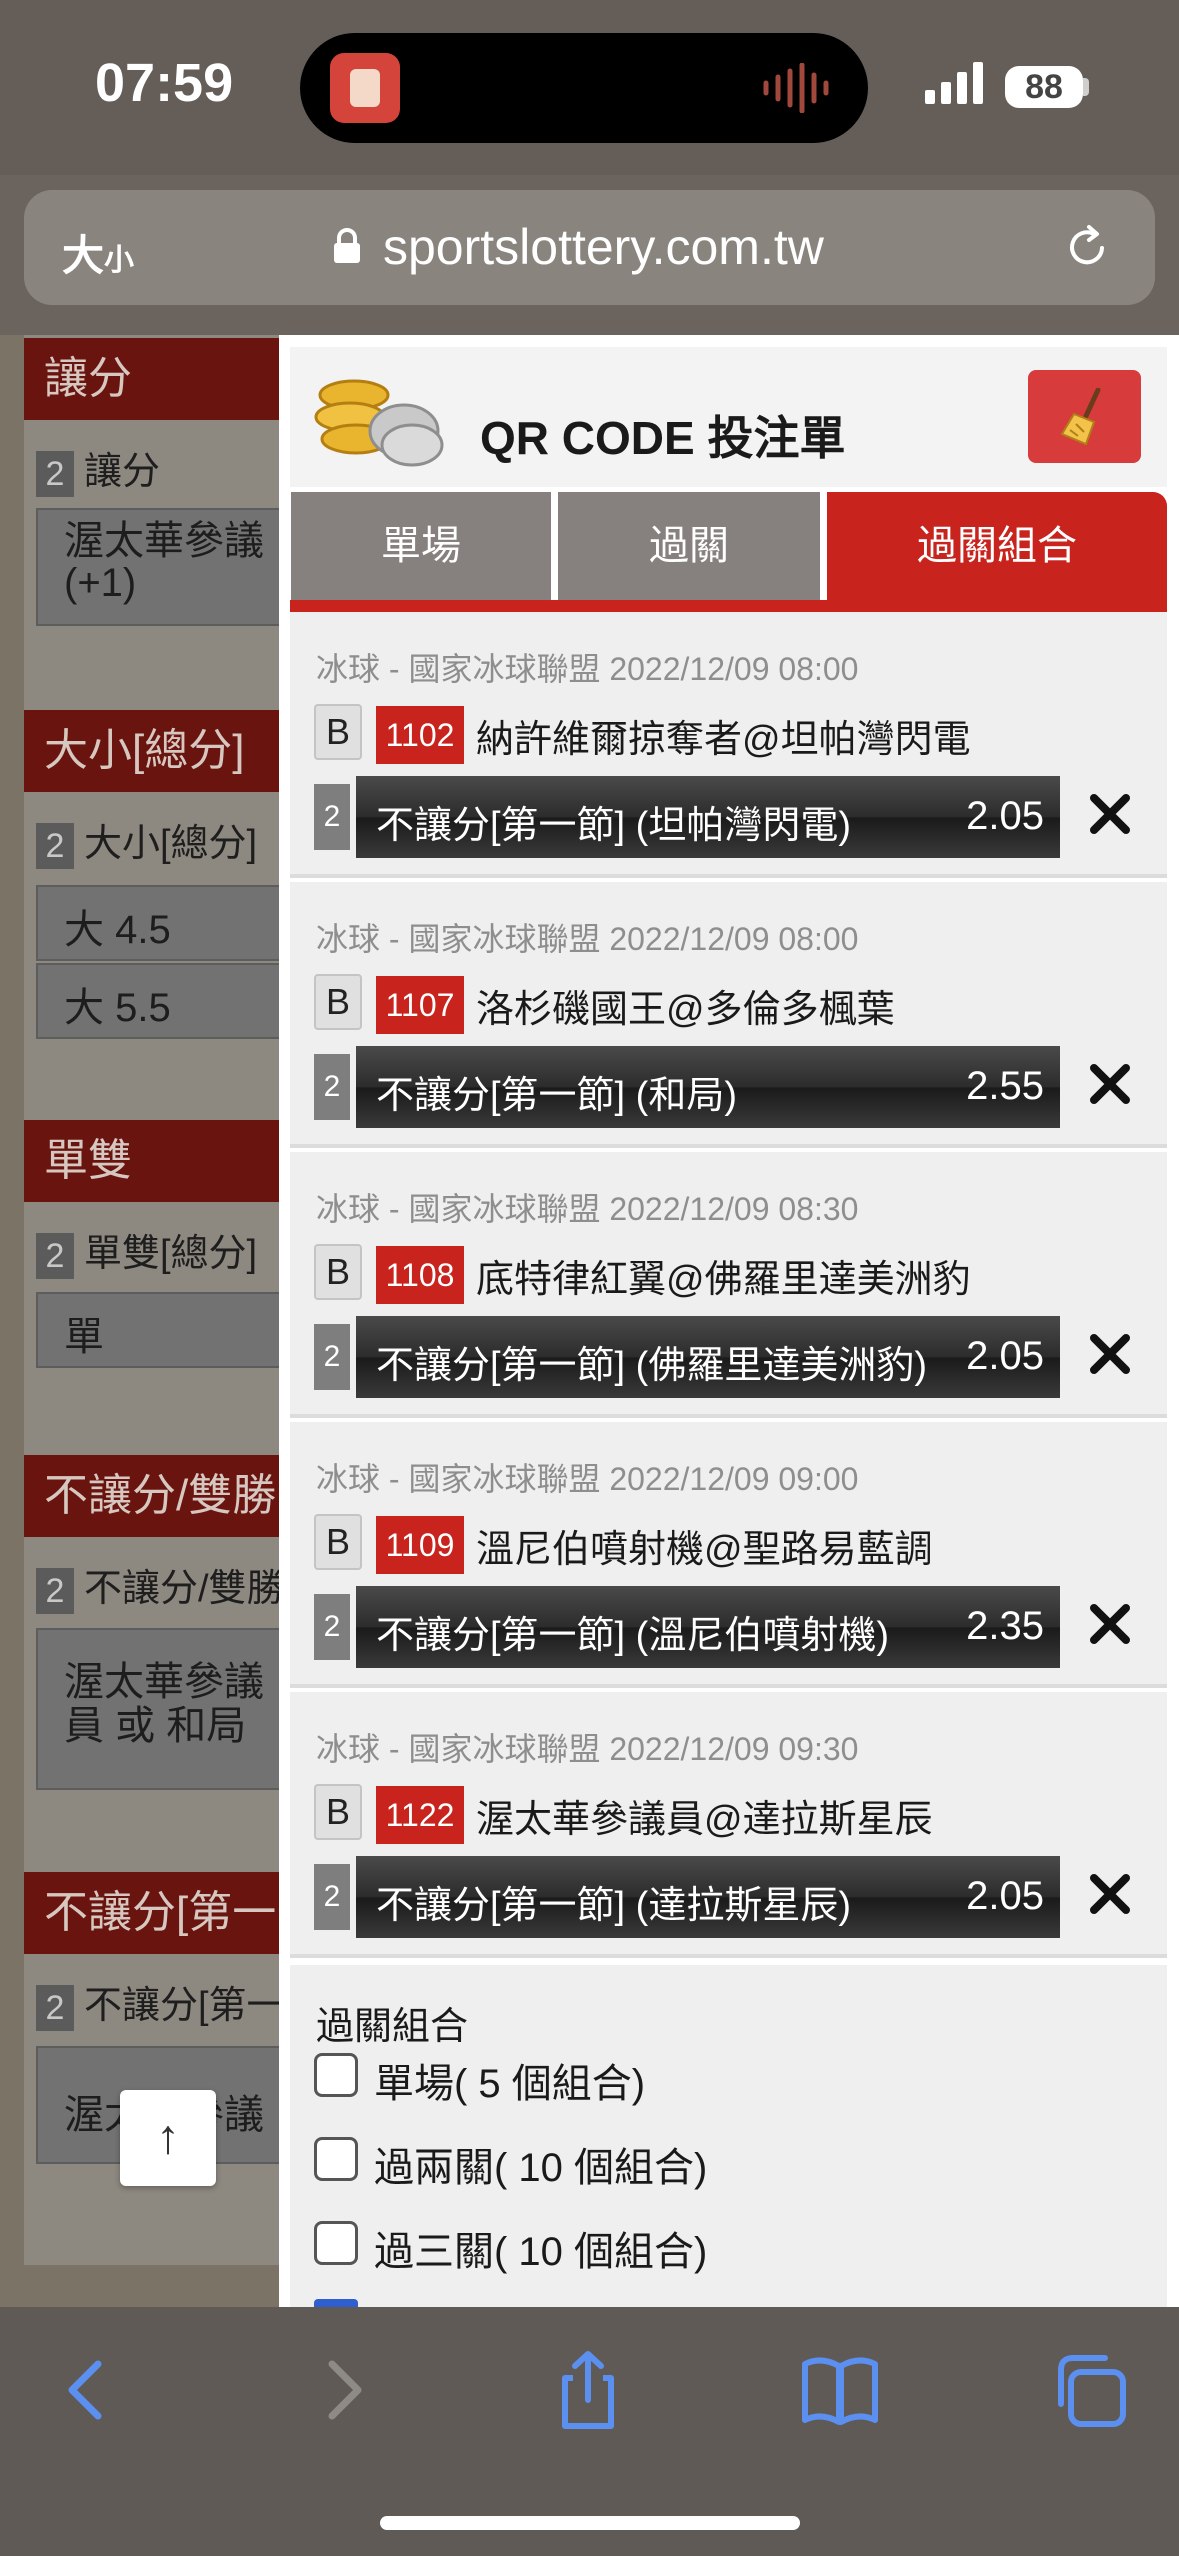  Describe the element at coordinates (603, 247) in the screenshot. I see `url-text: sportslottery.com.tw` at that location.